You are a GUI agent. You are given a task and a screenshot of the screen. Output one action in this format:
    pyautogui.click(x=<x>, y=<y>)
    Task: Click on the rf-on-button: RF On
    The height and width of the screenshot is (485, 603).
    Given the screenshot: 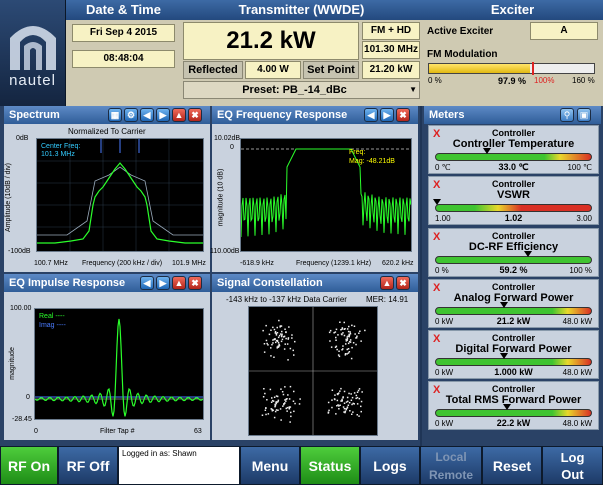 What is the action you would take?
    pyautogui.click(x=29, y=465)
    